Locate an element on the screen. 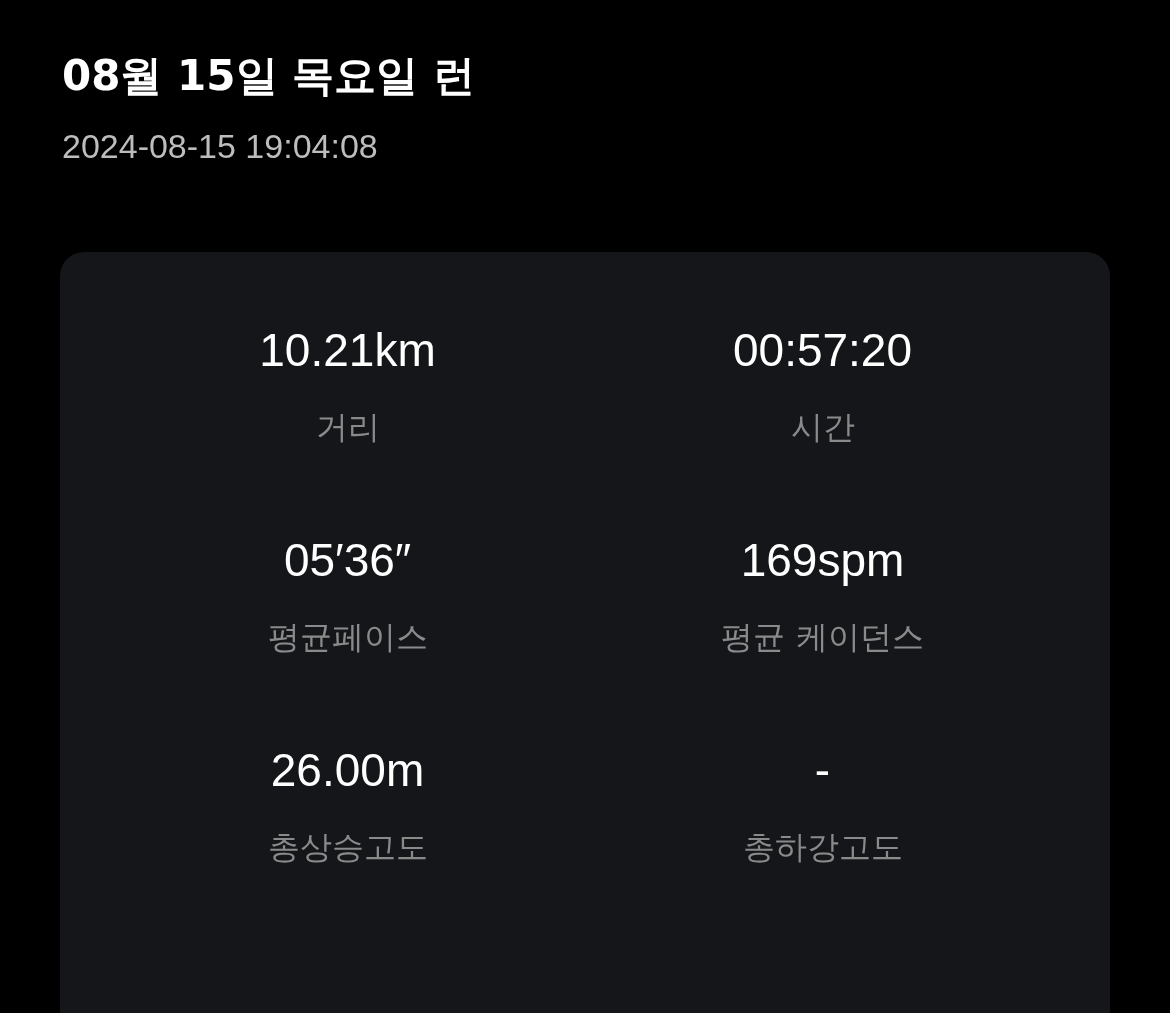 This screenshot has height=1013, width=1170. stat-label: 거리 is located at coordinates (347, 427).